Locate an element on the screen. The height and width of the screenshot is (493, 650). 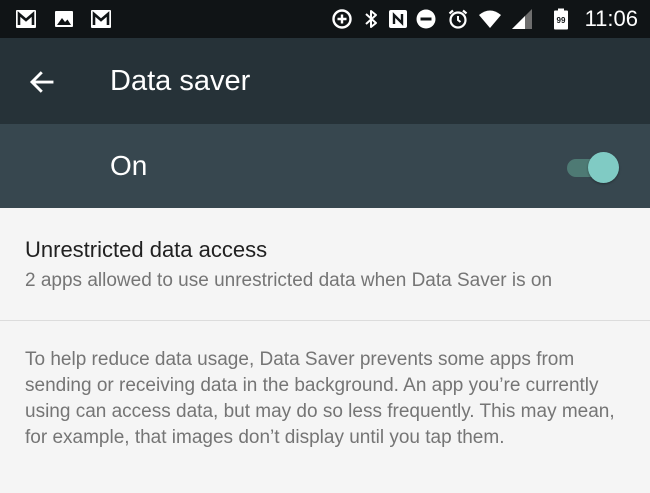
setting-title: Unrestricted data access is located at coordinates (146, 249).